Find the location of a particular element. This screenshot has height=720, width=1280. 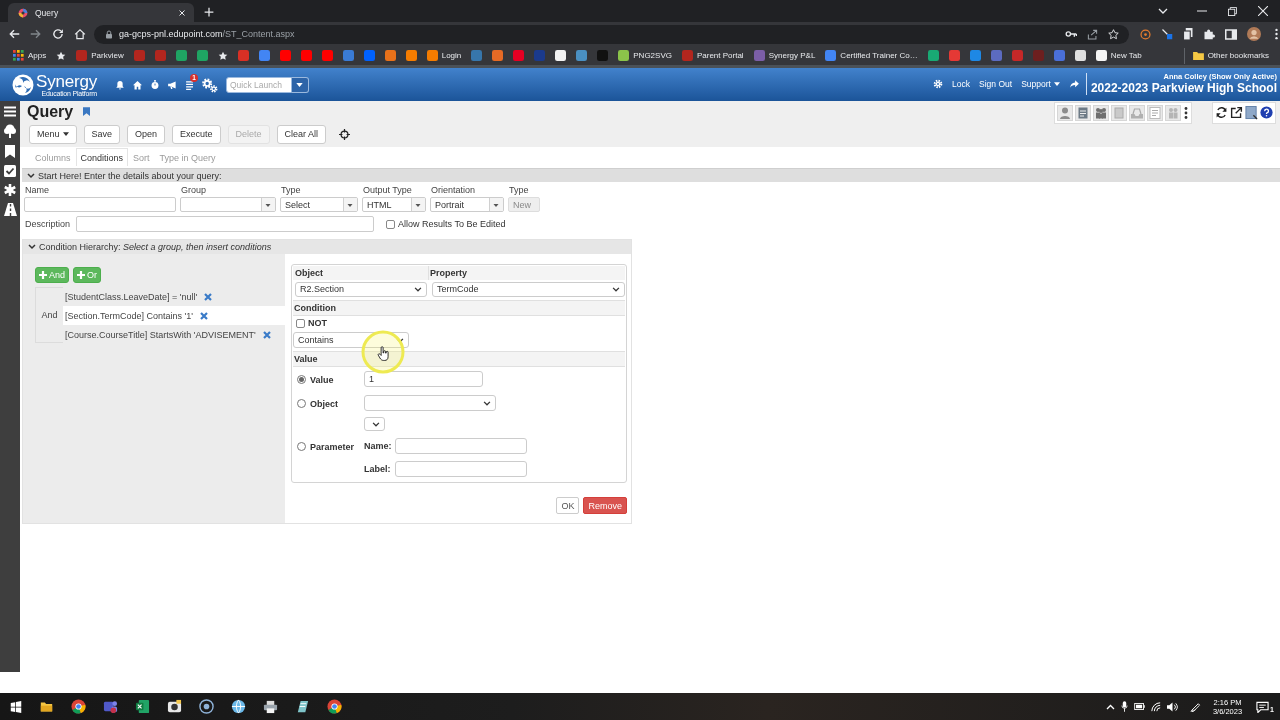

description-field is located at coordinates (225, 224).